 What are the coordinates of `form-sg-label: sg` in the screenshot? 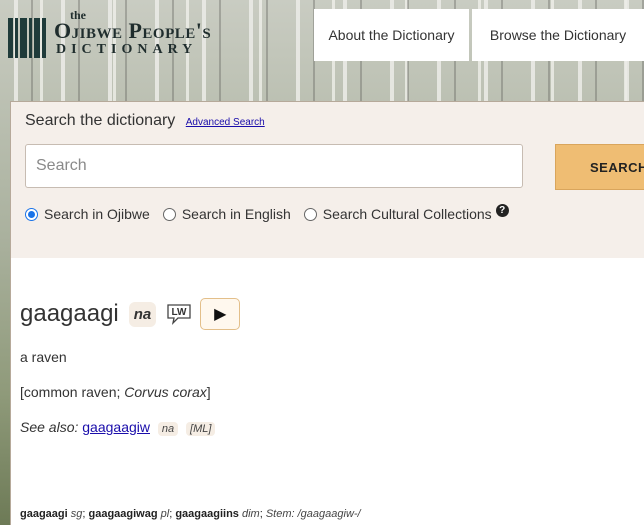 It's located at (76, 514).